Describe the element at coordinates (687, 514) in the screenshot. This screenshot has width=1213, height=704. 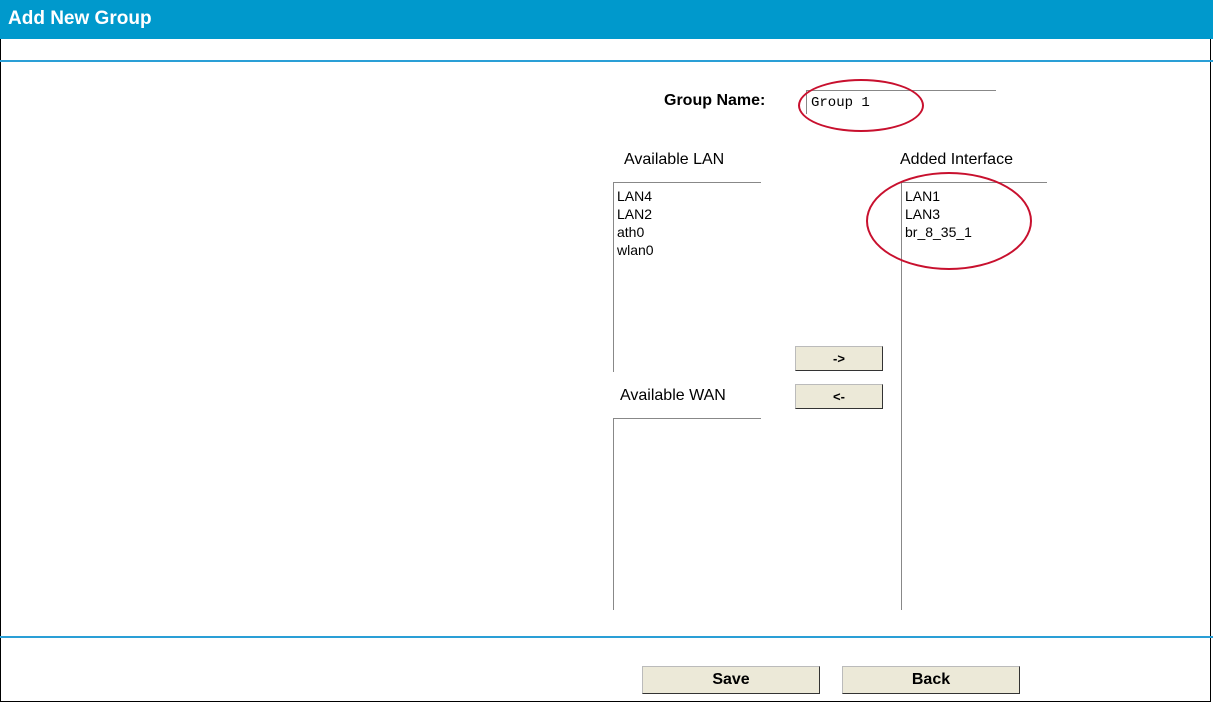
I see `available-wan-list` at that location.